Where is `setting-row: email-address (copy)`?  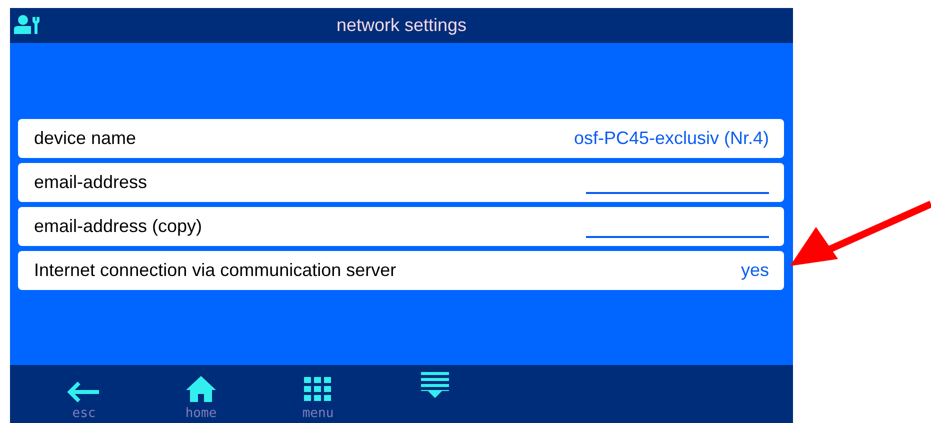
setting-row: email-address (copy) is located at coordinates (401, 226).